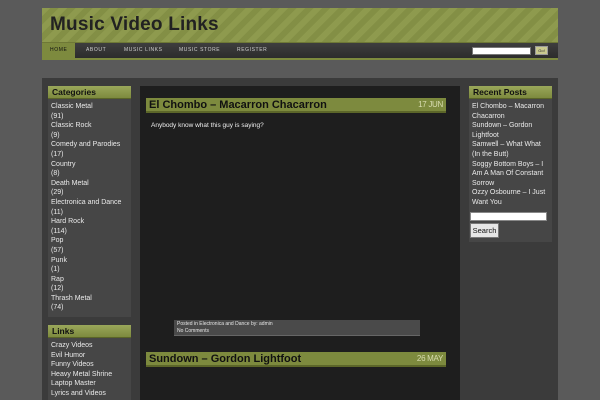  I want to click on nav-music-store: MUSIC STORE, so click(199, 50).